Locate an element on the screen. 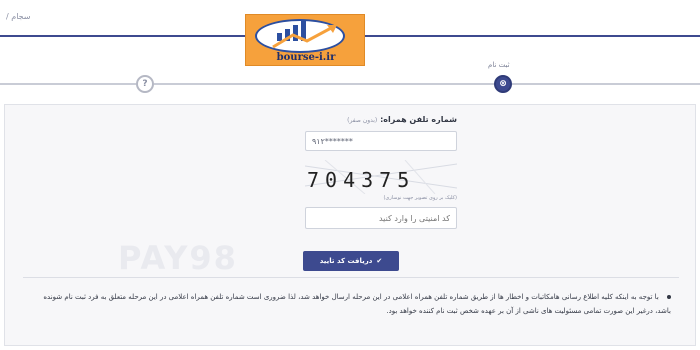 This screenshot has width=700, height=350. phone-input is located at coordinates (381, 141).